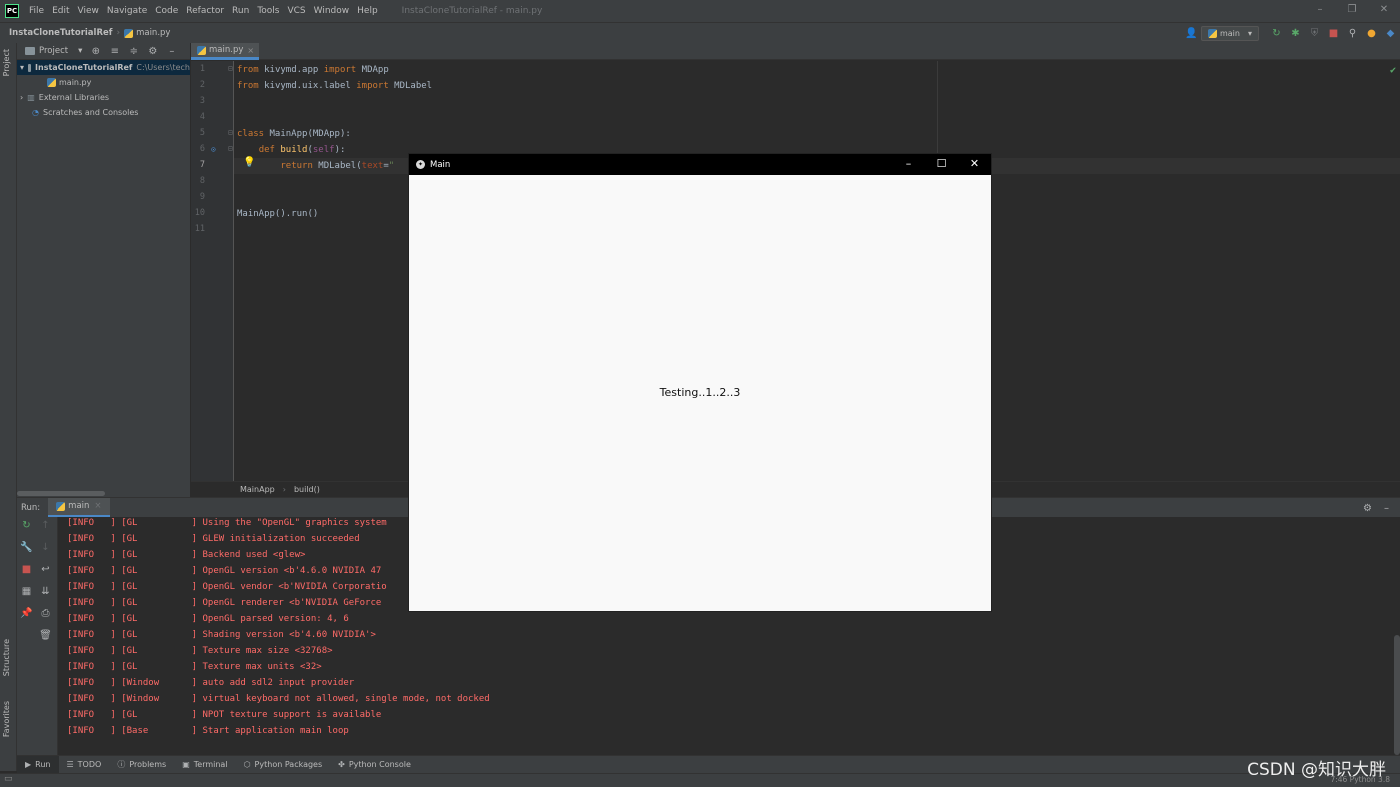  What do you see at coordinates (103, 97) in the screenshot?
I see `tree-item-external-libraries: › ▥ External Libraries` at bounding box center [103, 97].